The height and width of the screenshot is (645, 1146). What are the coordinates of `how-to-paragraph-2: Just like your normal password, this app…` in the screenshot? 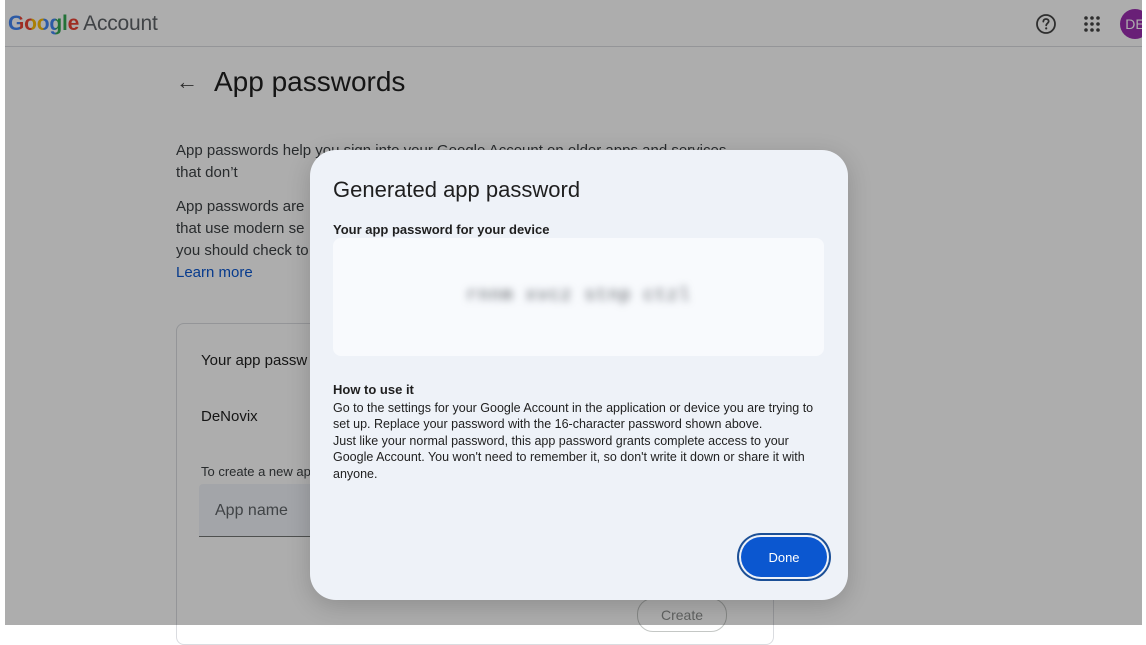 It's located at (569, 457).